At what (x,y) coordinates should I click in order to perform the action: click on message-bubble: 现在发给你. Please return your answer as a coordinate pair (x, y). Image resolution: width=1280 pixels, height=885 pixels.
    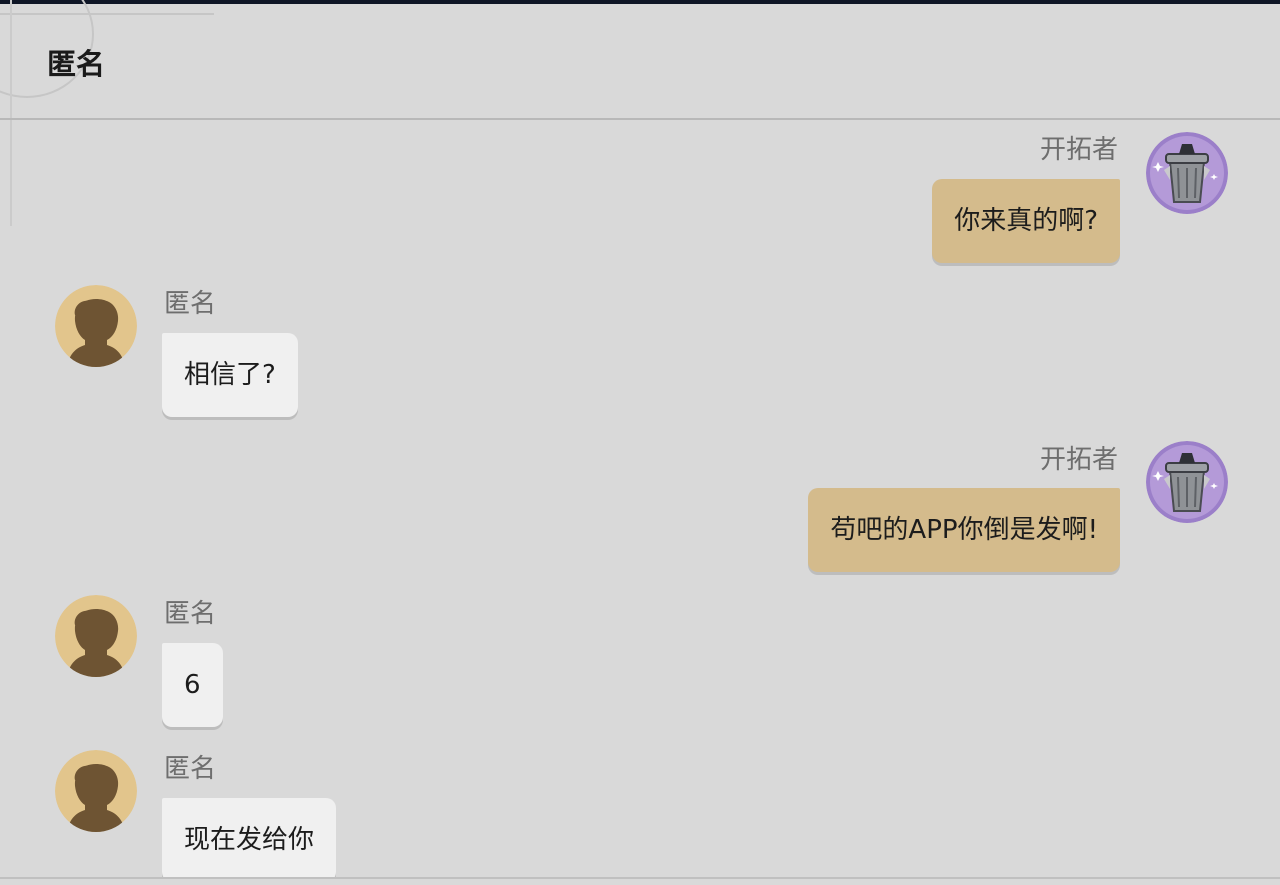
    Looking at the image, I should click on (249, 837).